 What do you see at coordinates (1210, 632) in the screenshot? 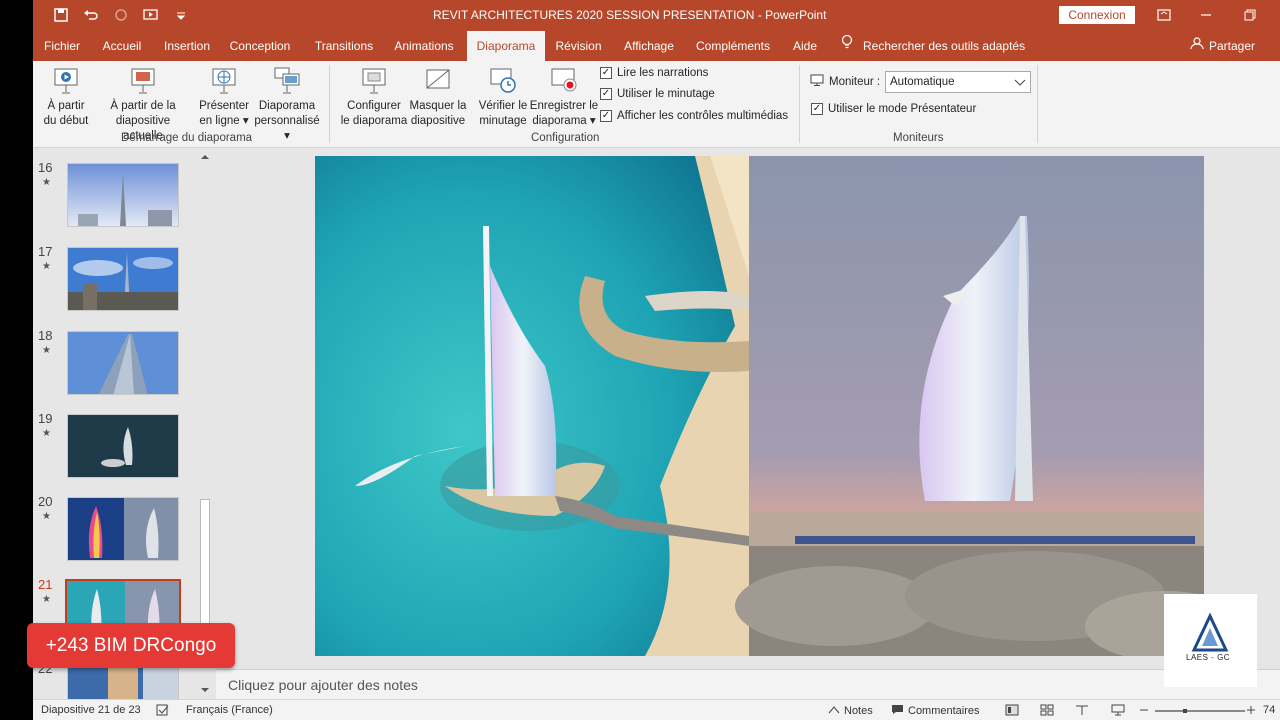
I see `triangle-logo-icon` at bounding box center [1210, 632].